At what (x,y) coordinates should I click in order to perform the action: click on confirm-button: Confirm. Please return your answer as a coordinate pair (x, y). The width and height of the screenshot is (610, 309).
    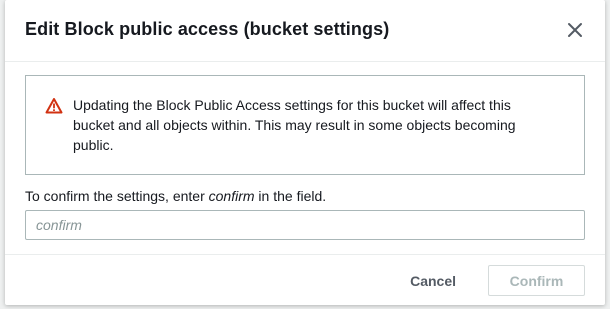
    Looking at the image, I should click on (536, 280).